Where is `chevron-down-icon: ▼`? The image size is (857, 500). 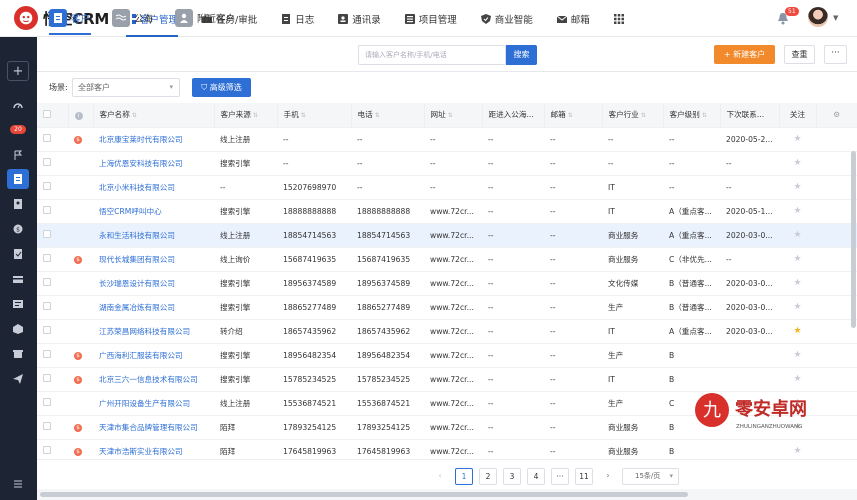 chevron-down-icon: ▼ is located at coordinates (835, 18).